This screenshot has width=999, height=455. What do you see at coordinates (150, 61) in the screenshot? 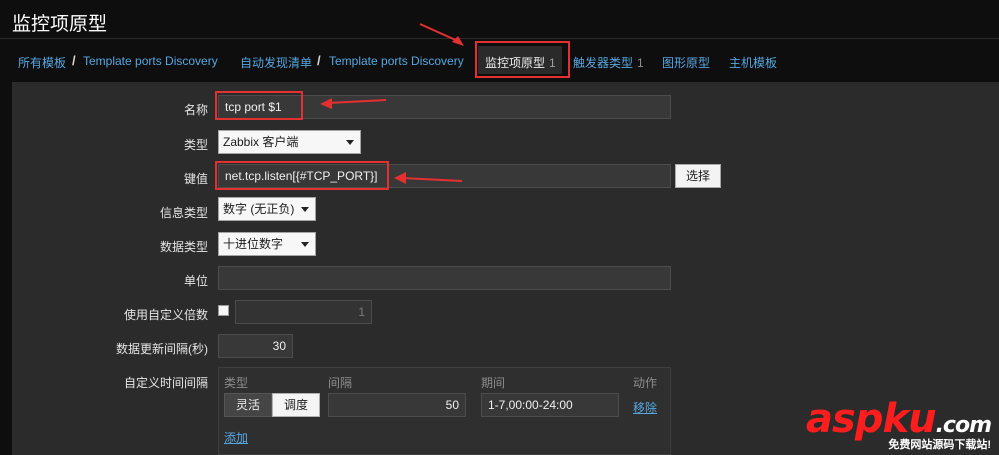
I see `breadcrumb-template: Template ports Discovery` at bounding box center [150, 61].